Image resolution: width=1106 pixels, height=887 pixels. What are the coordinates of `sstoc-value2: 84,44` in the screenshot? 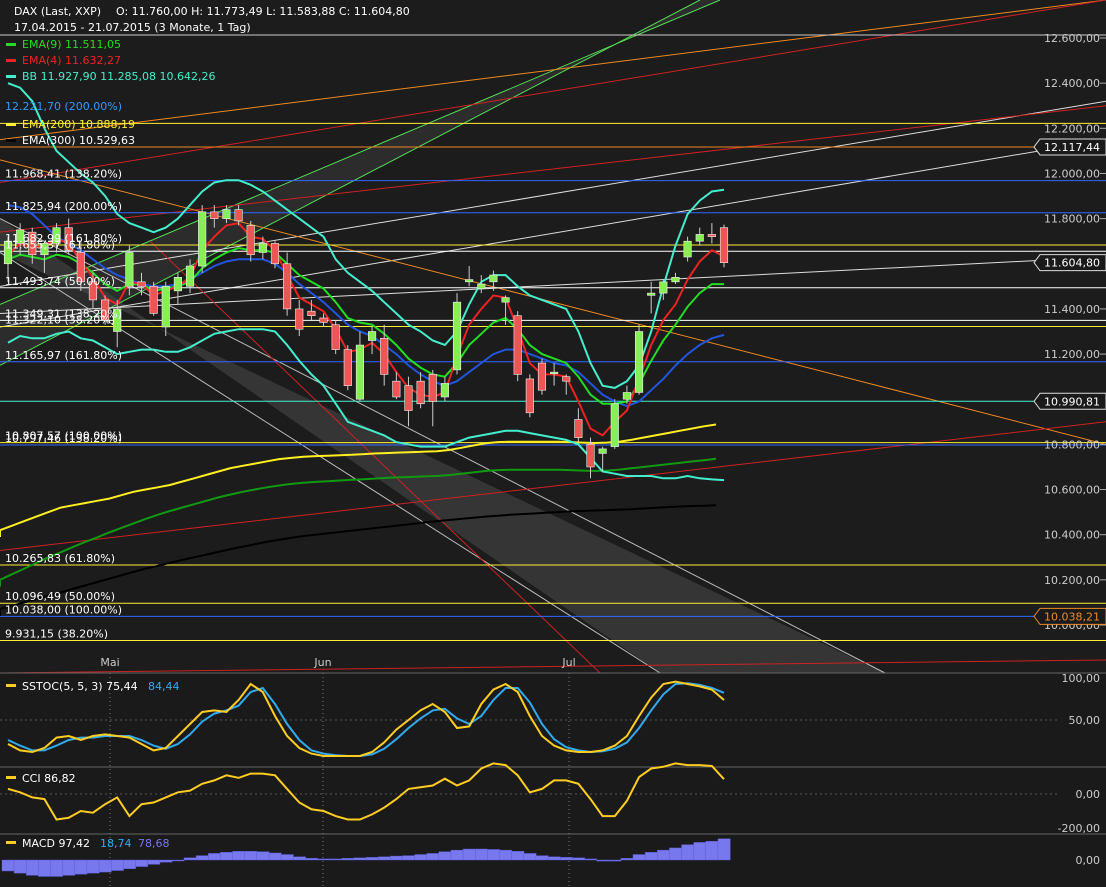 It's located at (164, 686).